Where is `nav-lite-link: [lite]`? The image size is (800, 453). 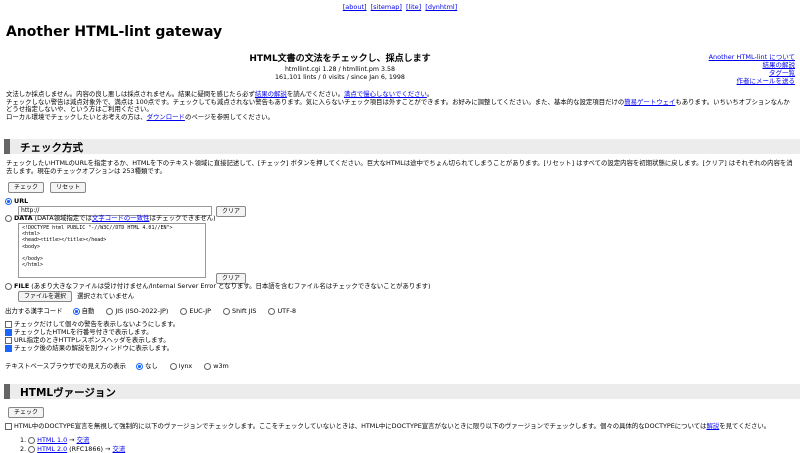
nav-lite-link: [lite] is located at coordinates (413, 7).